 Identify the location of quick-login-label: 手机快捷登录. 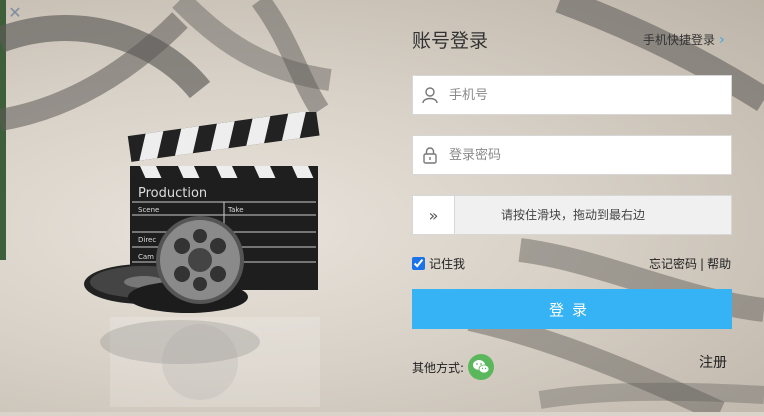
(679, 40).